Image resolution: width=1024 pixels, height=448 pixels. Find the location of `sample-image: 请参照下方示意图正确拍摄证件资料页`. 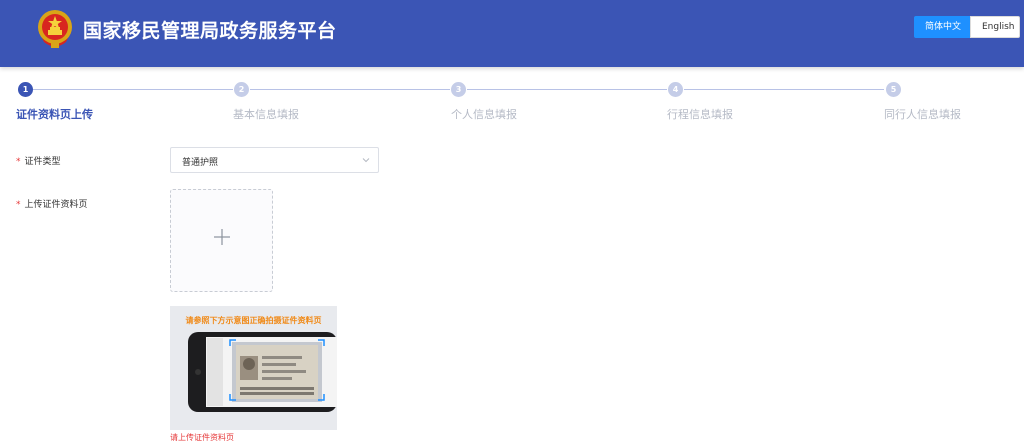

sample-image: 请参照下方示意图正确拍摄证件资料页 is located at coordinates (253, 368).